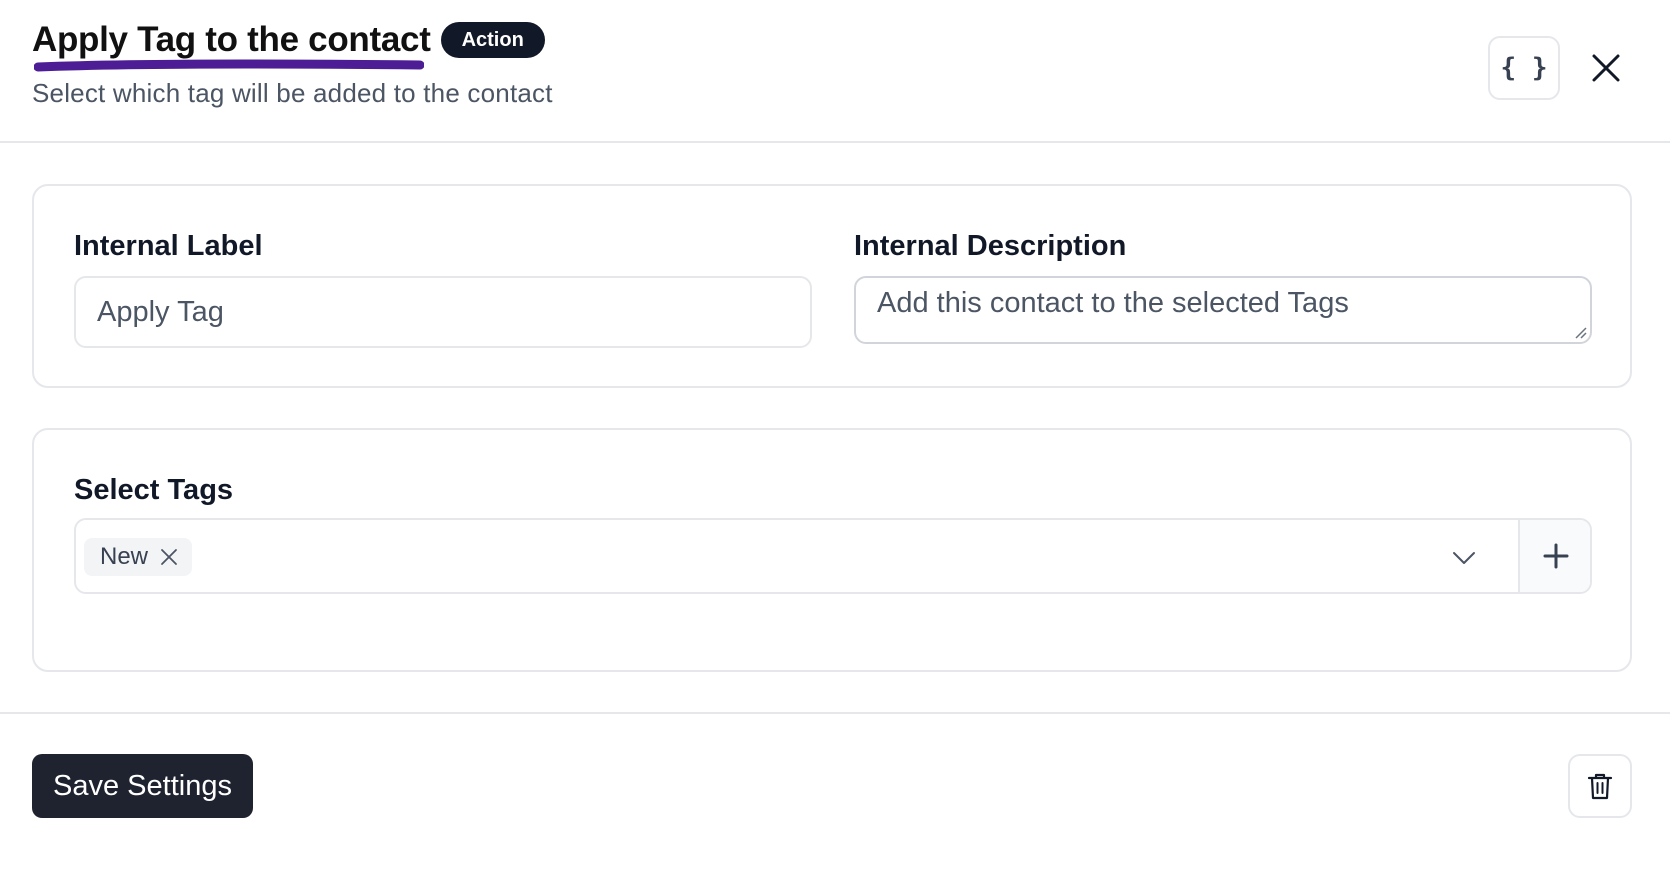 The image size is (1670, 877). What do you see at coordinates (124, 556) in the screenshot?
I see `tag-chip-label: New` at bounding box center [124, 556].